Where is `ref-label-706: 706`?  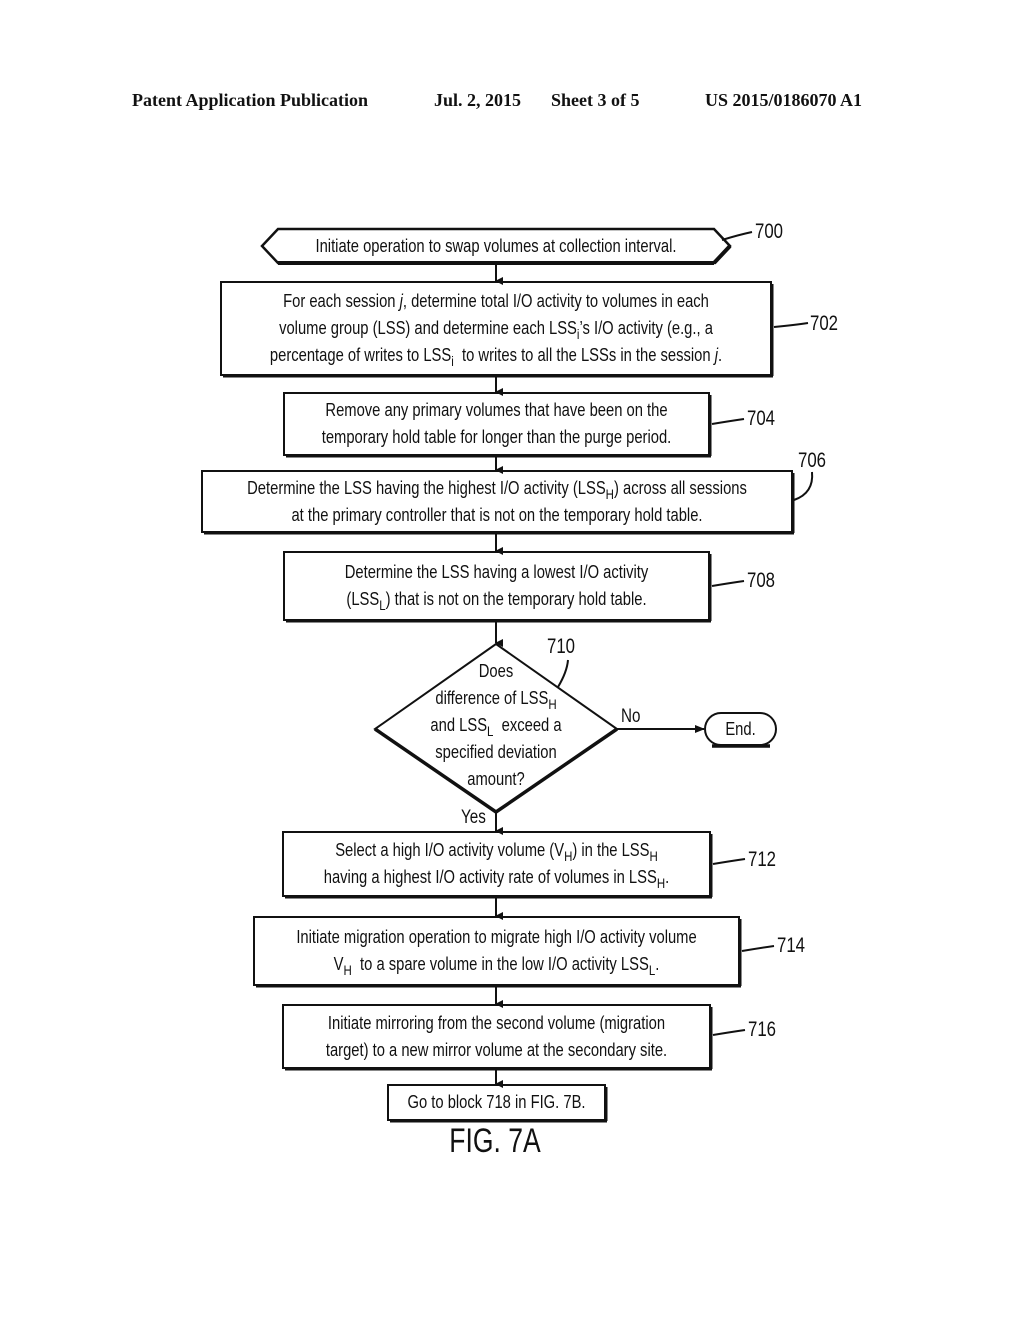
ref-label-706: 706 is located at coordinates (812, 460).